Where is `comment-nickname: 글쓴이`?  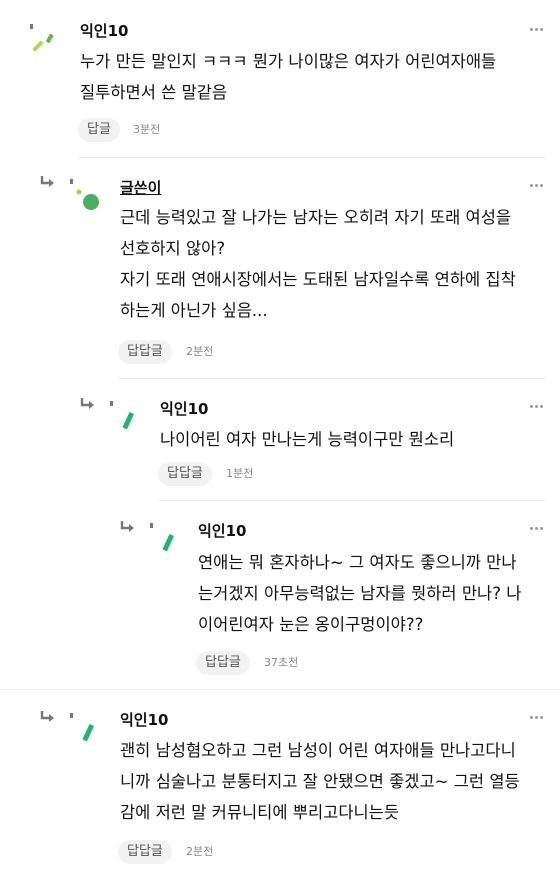
comment-nickname: 글쓴이 is located at coordinates (140, 187).